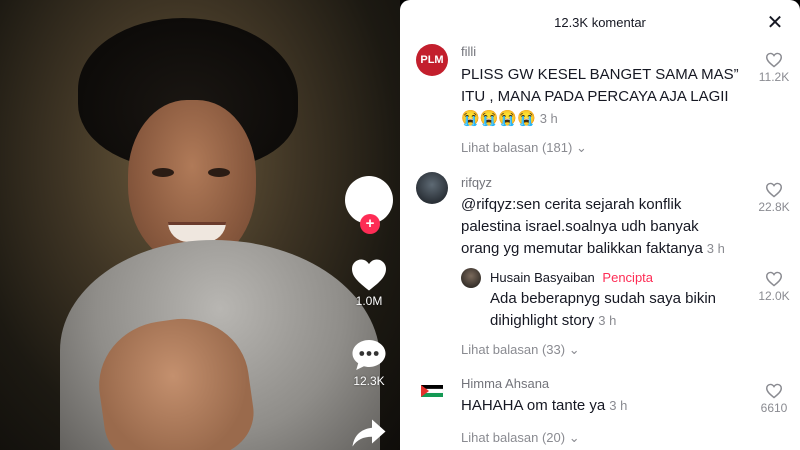  What do you see at coordinates (513, 349) in the screenshot?
I see `view-replies-label: Lihat balasan (33)` at bounding box center [513, 349].